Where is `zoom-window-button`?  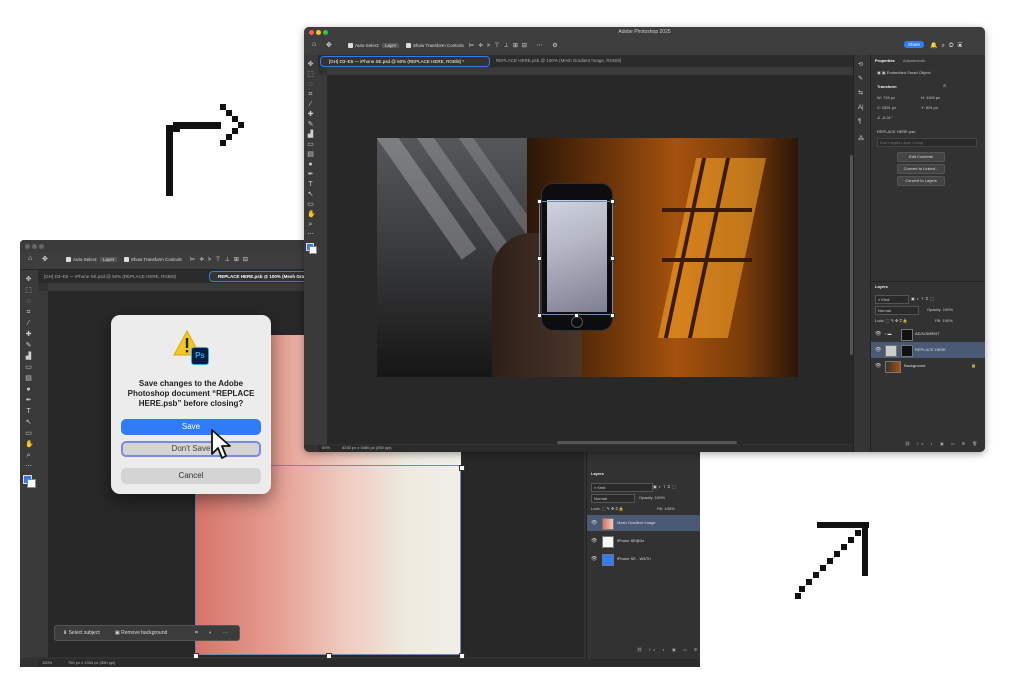
zoom-window-button is located at coordinates (41, 246).